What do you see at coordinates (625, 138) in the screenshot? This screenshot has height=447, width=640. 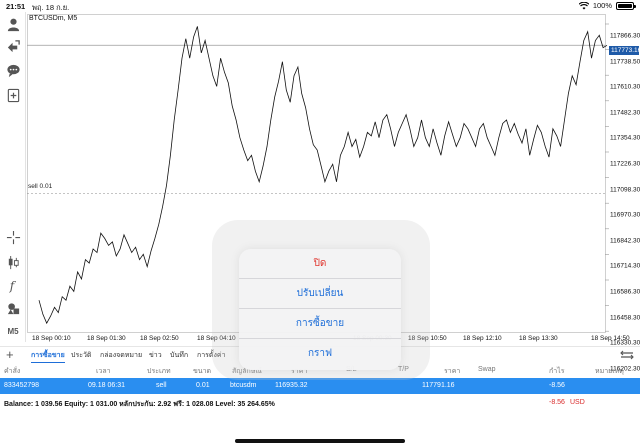 I see `y-tick-label: 117354.30` at bounding box center [625, 138].